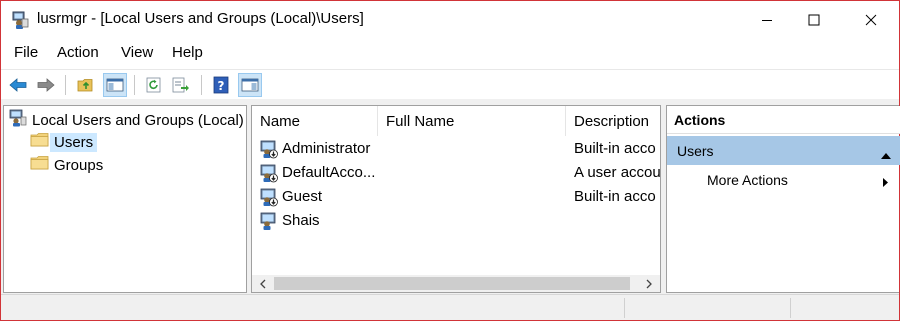 The width and height of the screenshot is (900, 321). I want to click on menu-file: File, so click(26, 52).